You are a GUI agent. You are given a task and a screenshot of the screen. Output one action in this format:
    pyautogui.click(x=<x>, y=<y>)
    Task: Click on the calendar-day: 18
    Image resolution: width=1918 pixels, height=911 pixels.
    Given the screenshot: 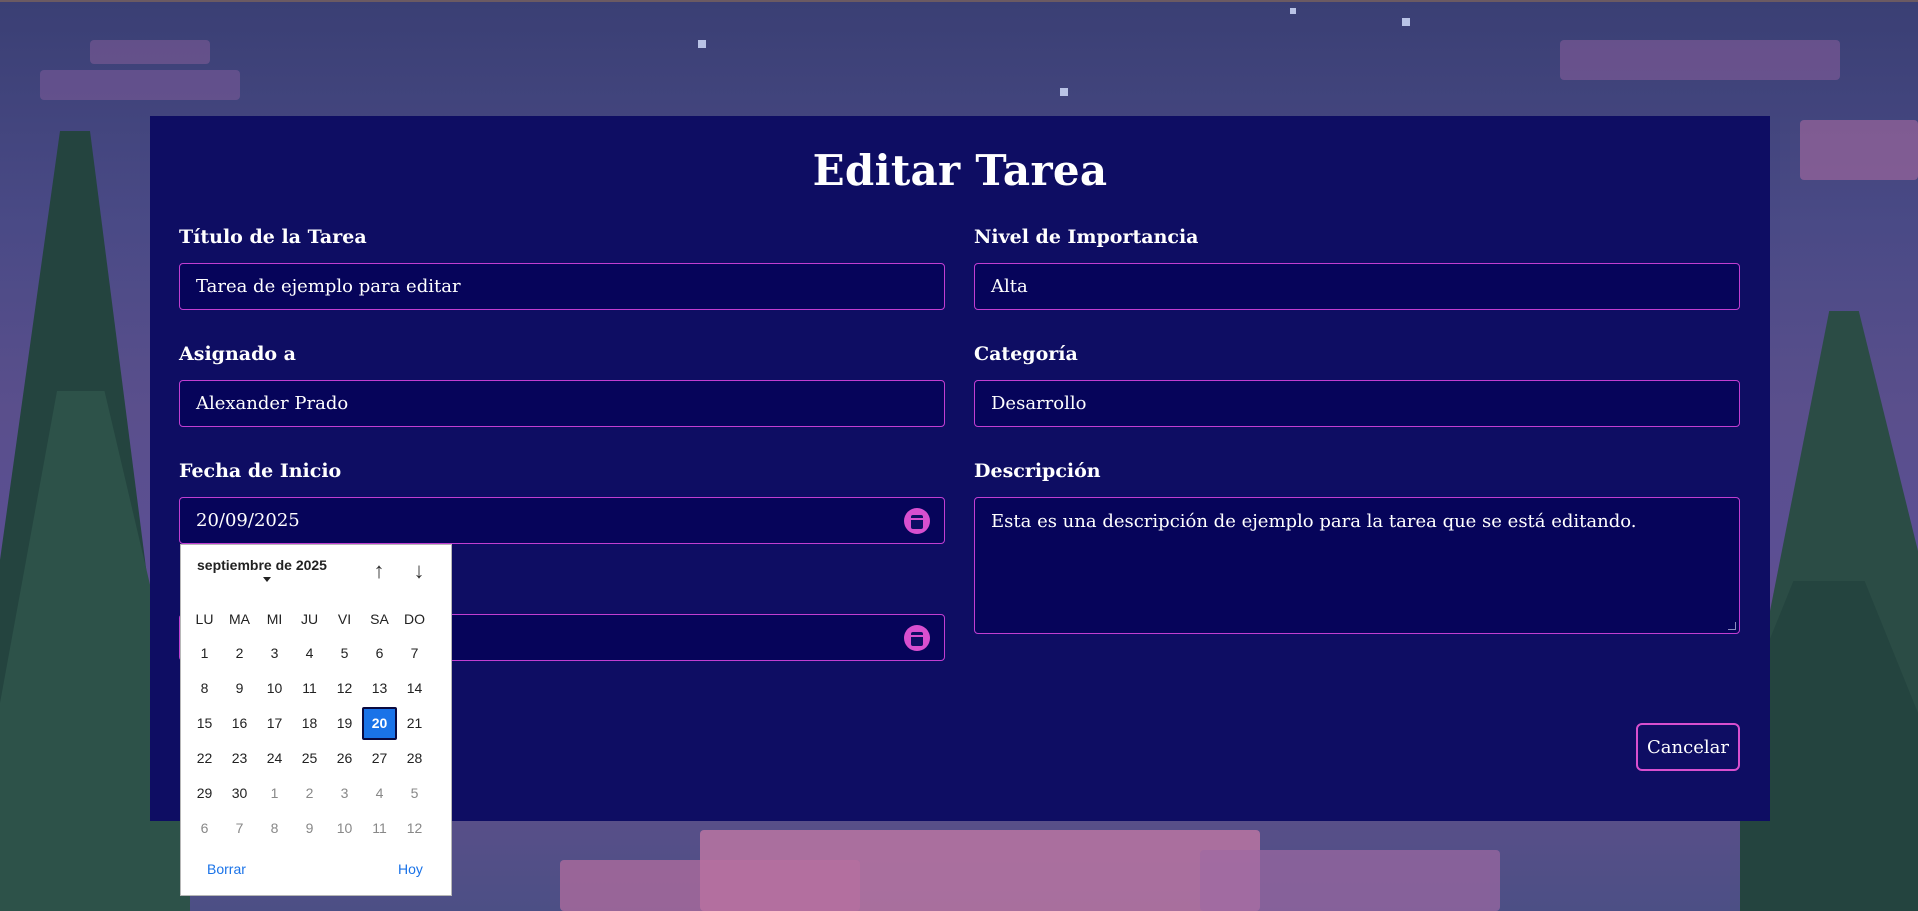 What is the action you would take?
    pyautogui.click(x=309, y=723)
    